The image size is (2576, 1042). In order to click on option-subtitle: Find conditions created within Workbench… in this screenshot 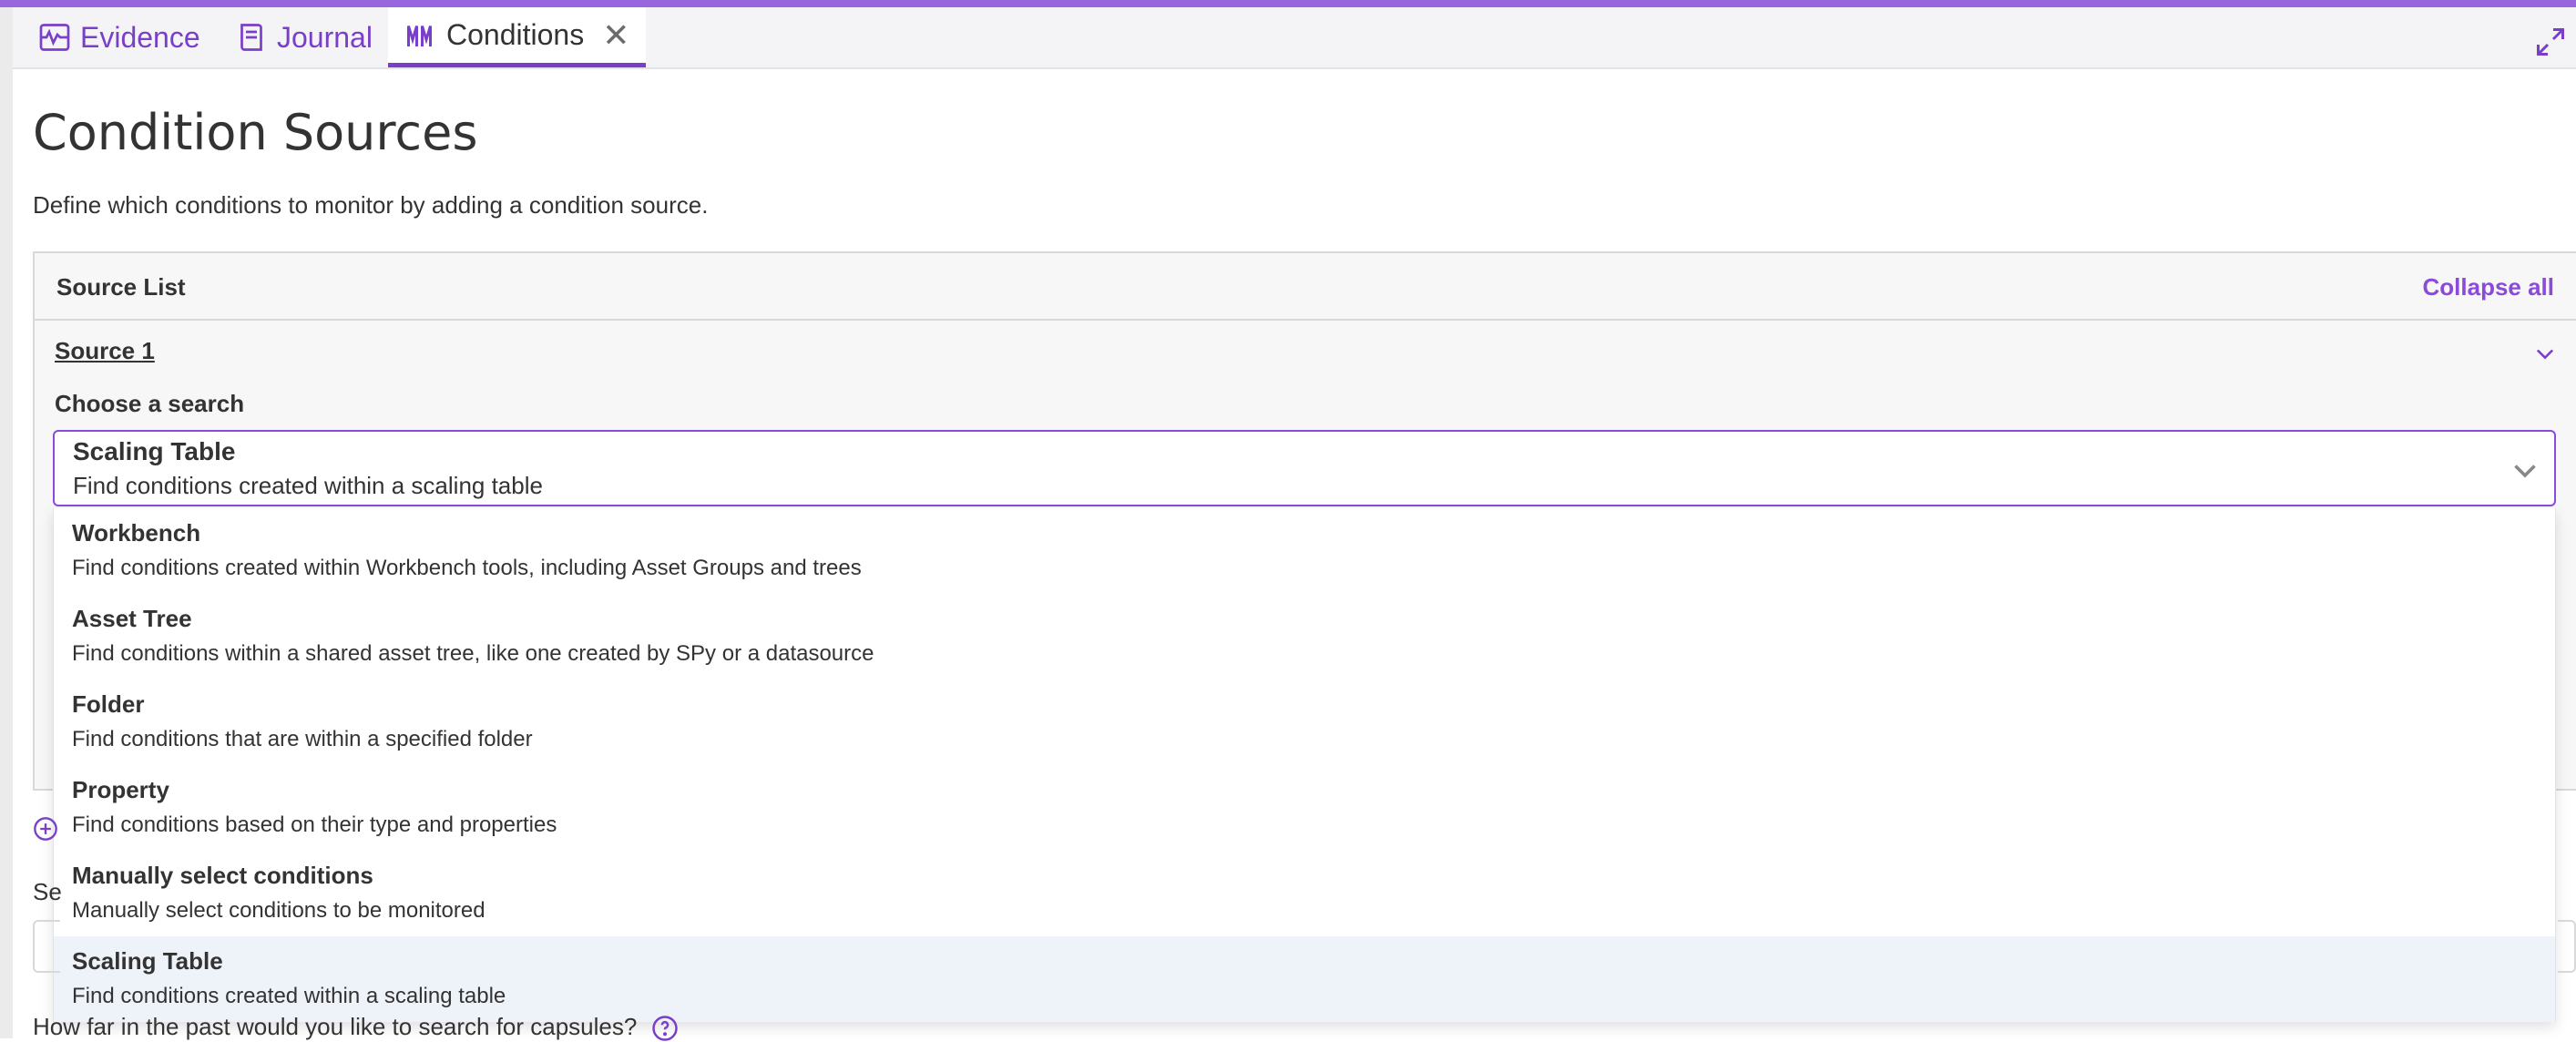, I will do `click(467, 568)`.